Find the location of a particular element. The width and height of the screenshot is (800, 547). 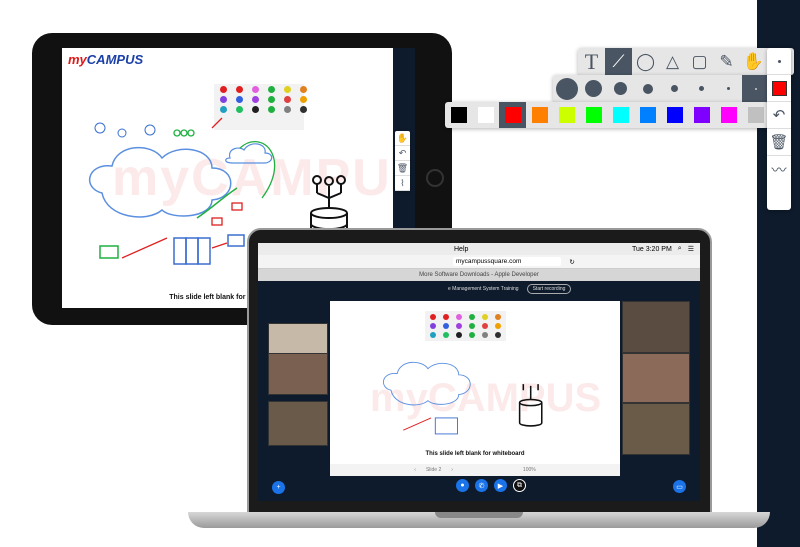

side-panel: ↶ 🗑 〰 is located at coordinates (779, 129).